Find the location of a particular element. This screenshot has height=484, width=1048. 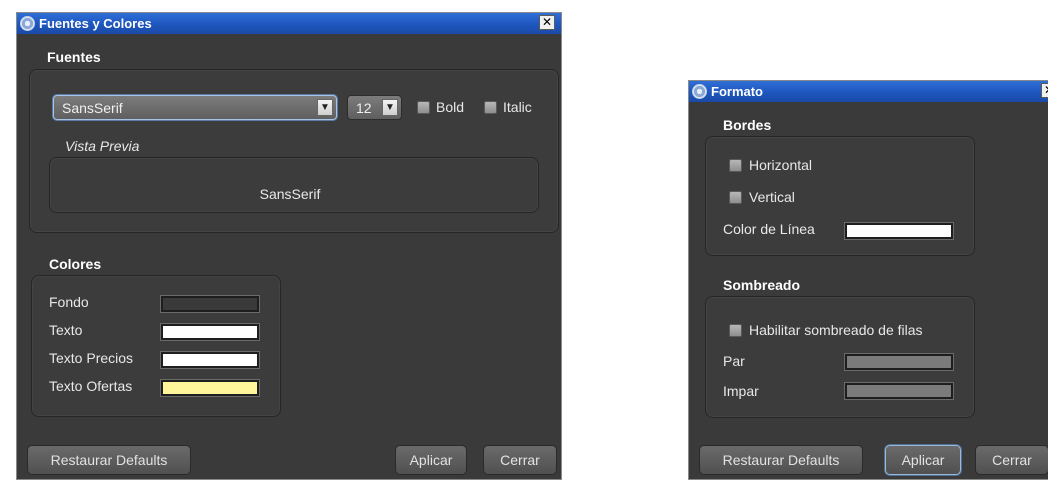

bold-label: Bold is located at coordinates (450, 107).